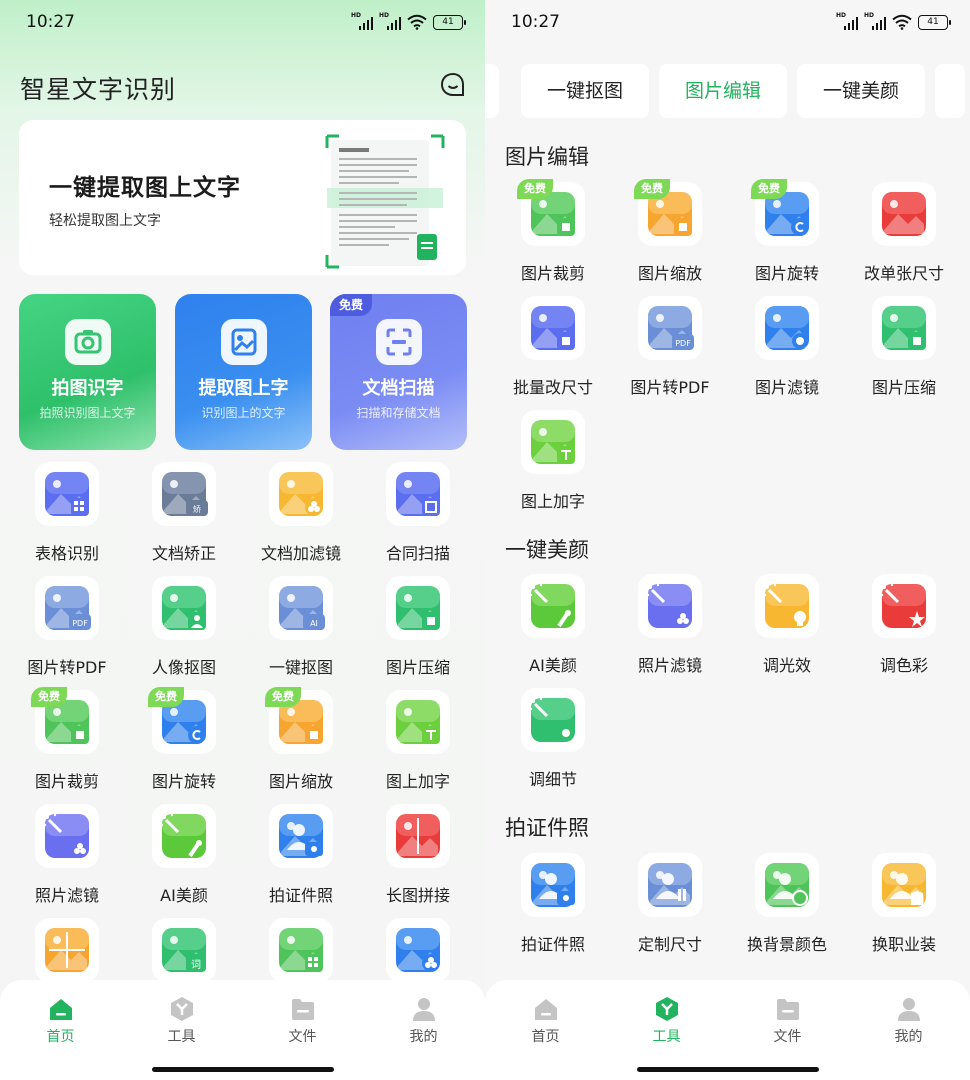 This screenshot has height=1080, width=970. Describe the element at coordinates (453, 85) in the screenshot. I see `customer-service-icon` at that location.